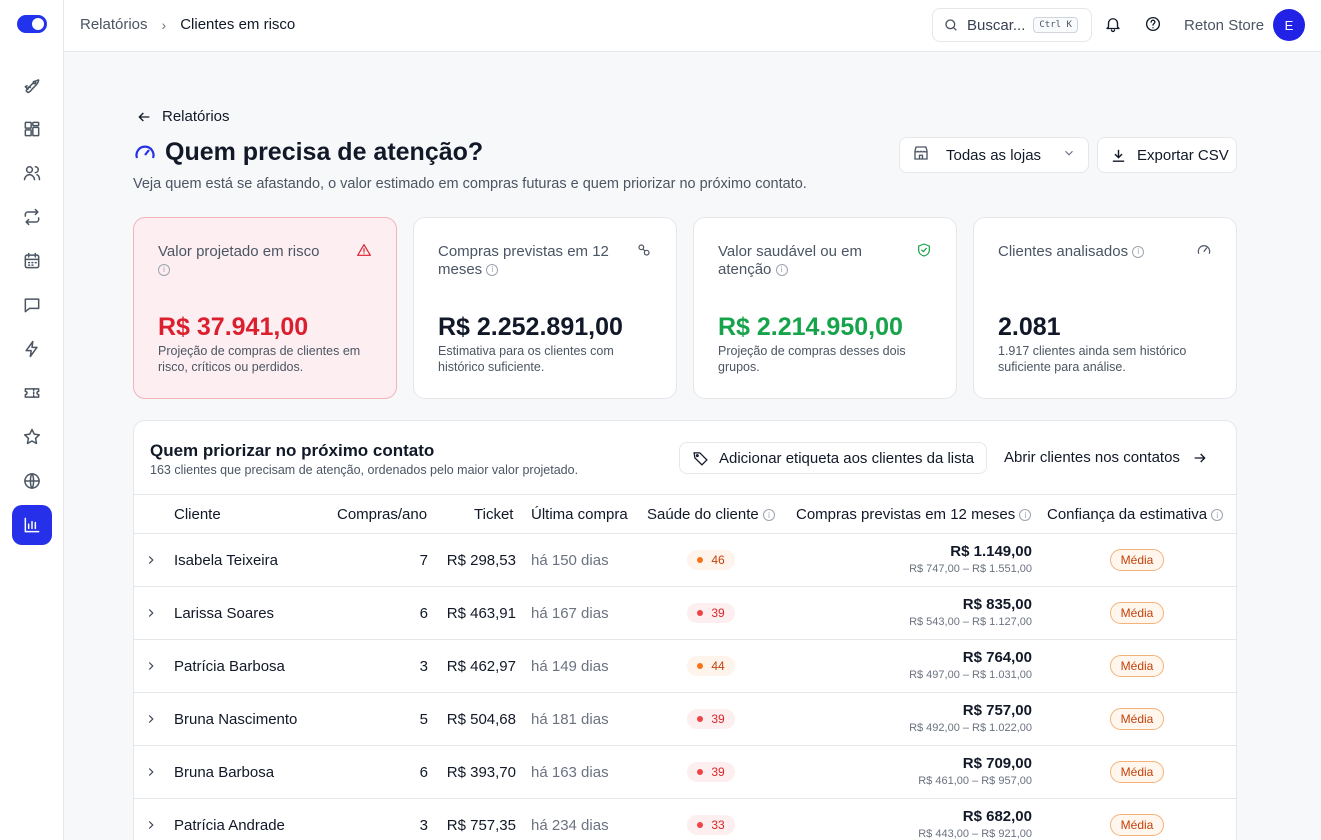 This screenshot has width=1321, height=840. Describe the element at coordinates (644, 250) in the screenshot. I see `link-icon` at that location.